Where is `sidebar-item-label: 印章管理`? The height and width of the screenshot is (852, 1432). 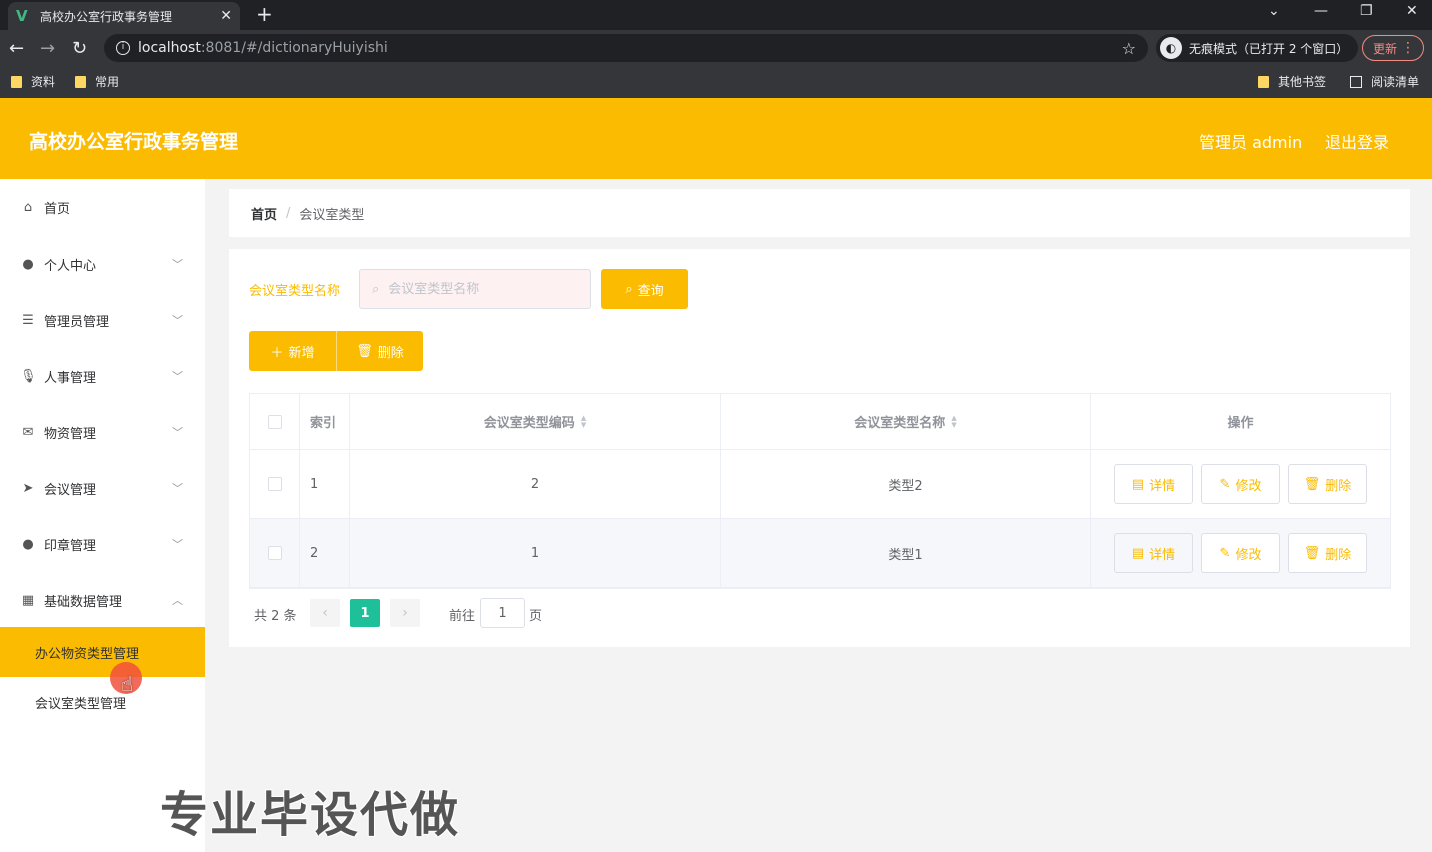
sidebar-item-label: 印章管理 is located at coordinates (70, 546).